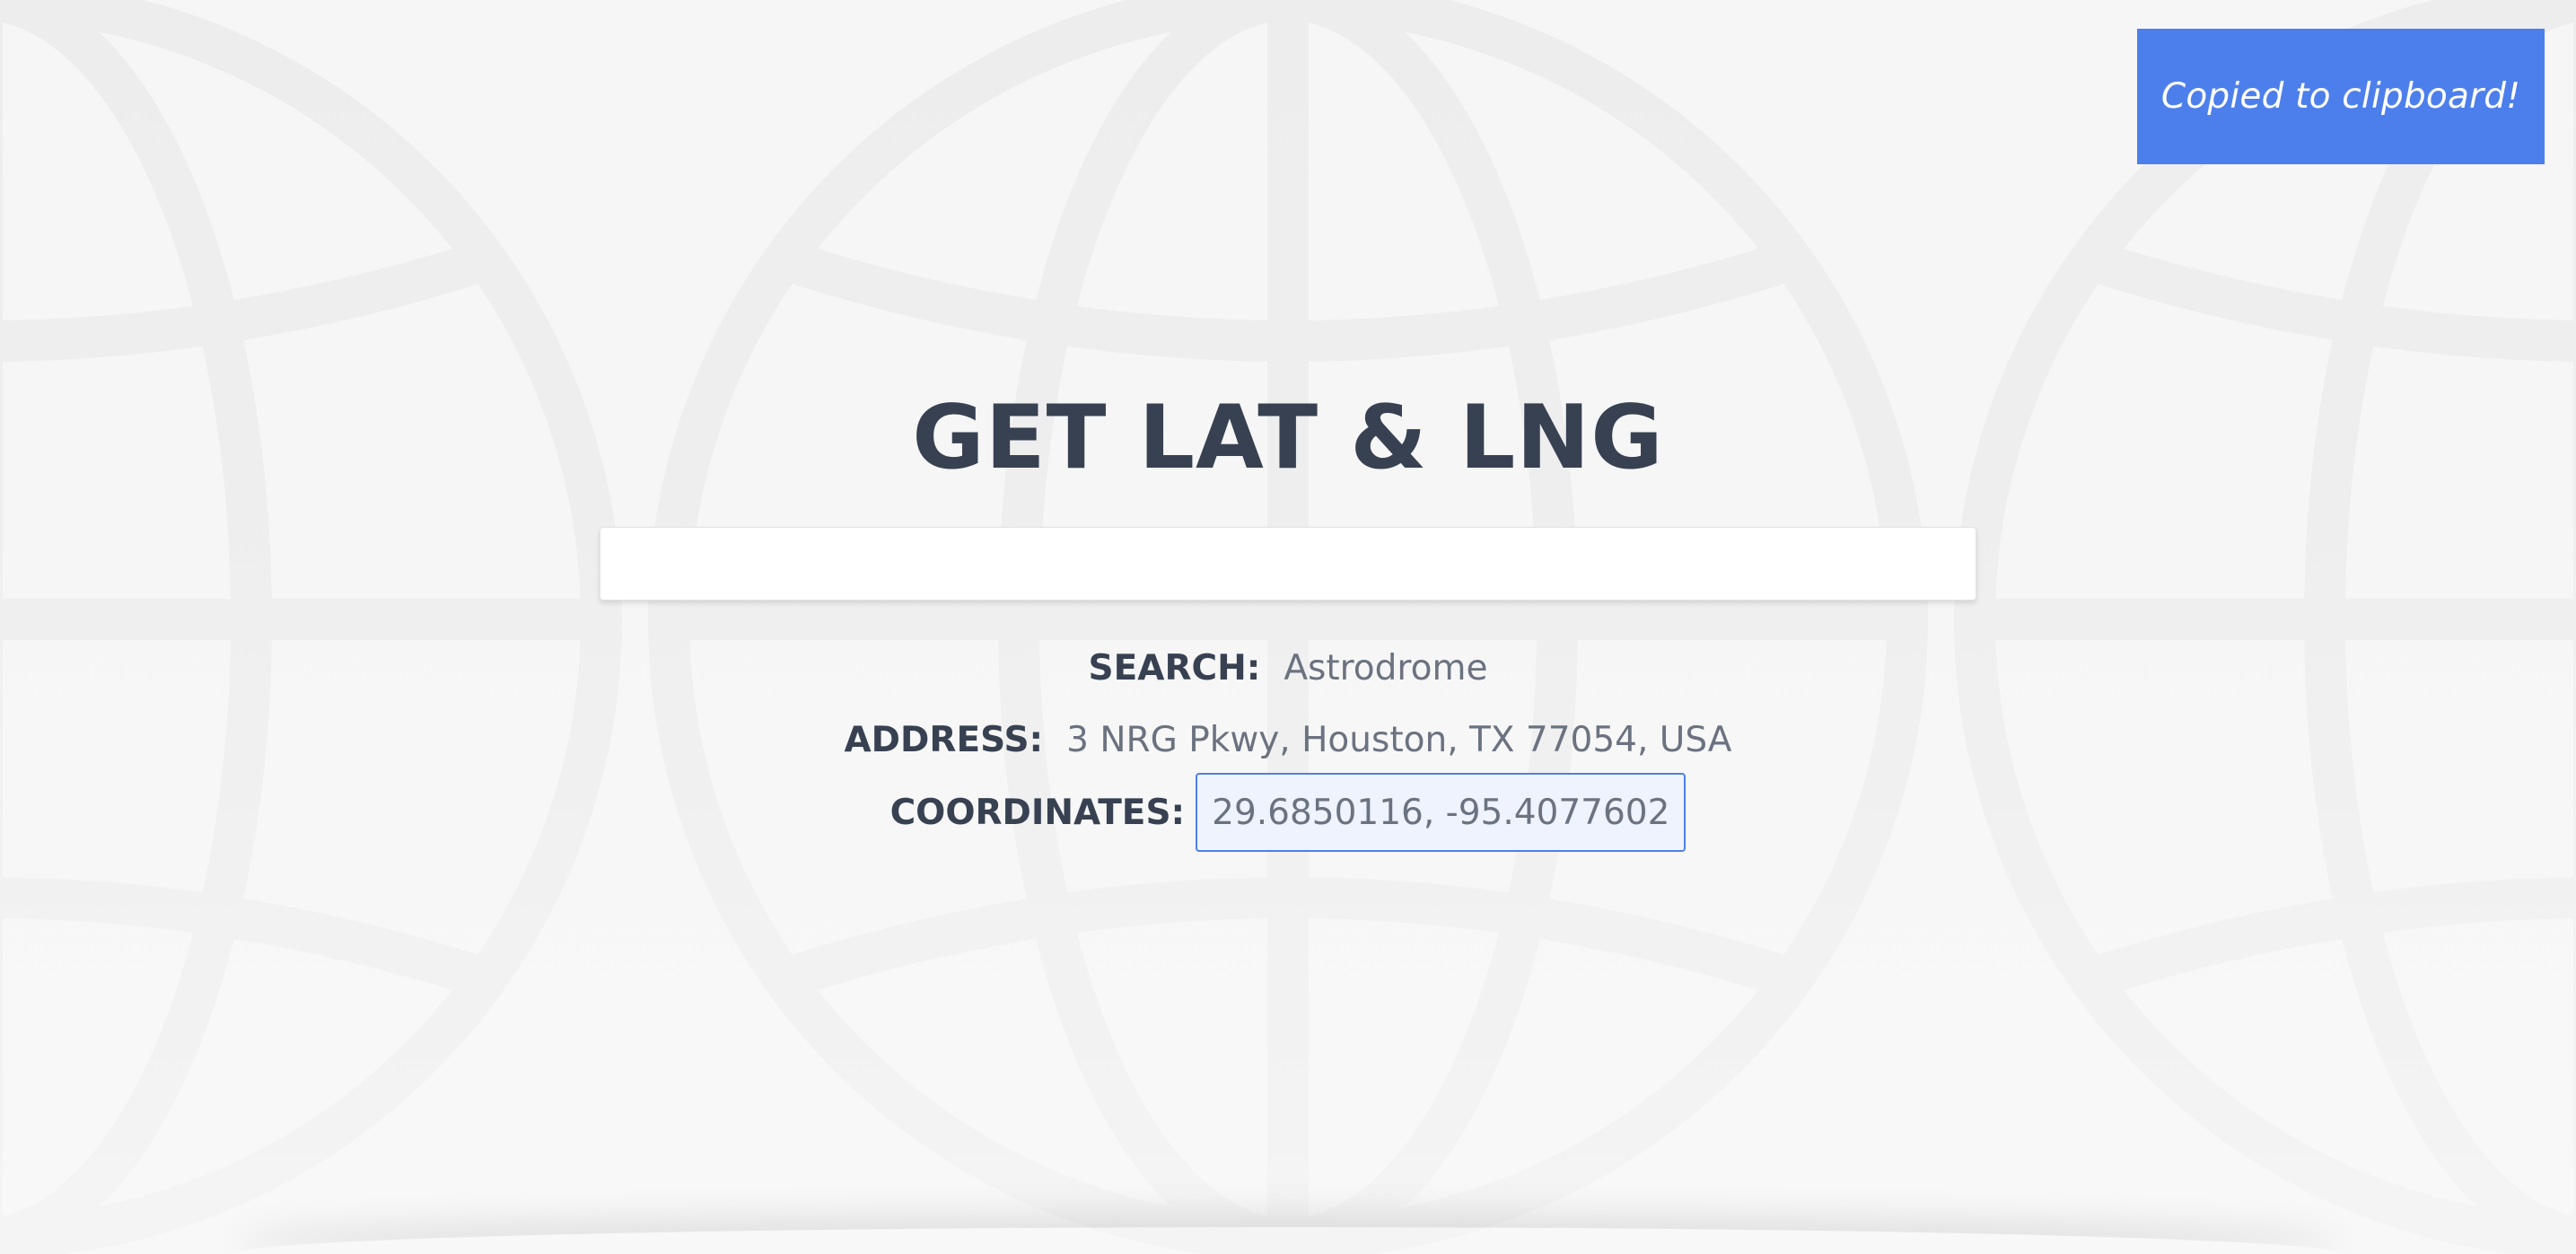 The image size is (2576, 1254). What do you see at coordinates (1386, 667) in the screenshot?
I see `search-value: Astrodrome` at bounding box center [1386, 667].